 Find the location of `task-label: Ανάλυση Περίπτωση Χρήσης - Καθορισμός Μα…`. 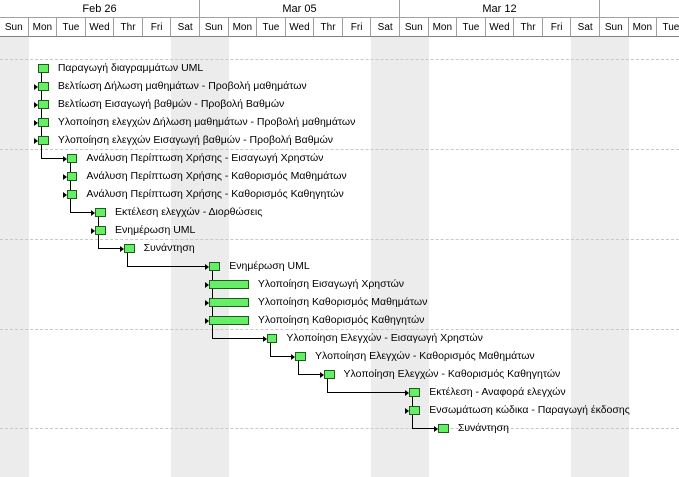

task-label: Ανάλυση Περίπτωση Χρήσης - Καθορισμός Μα… is located at coordinates (216, 176).